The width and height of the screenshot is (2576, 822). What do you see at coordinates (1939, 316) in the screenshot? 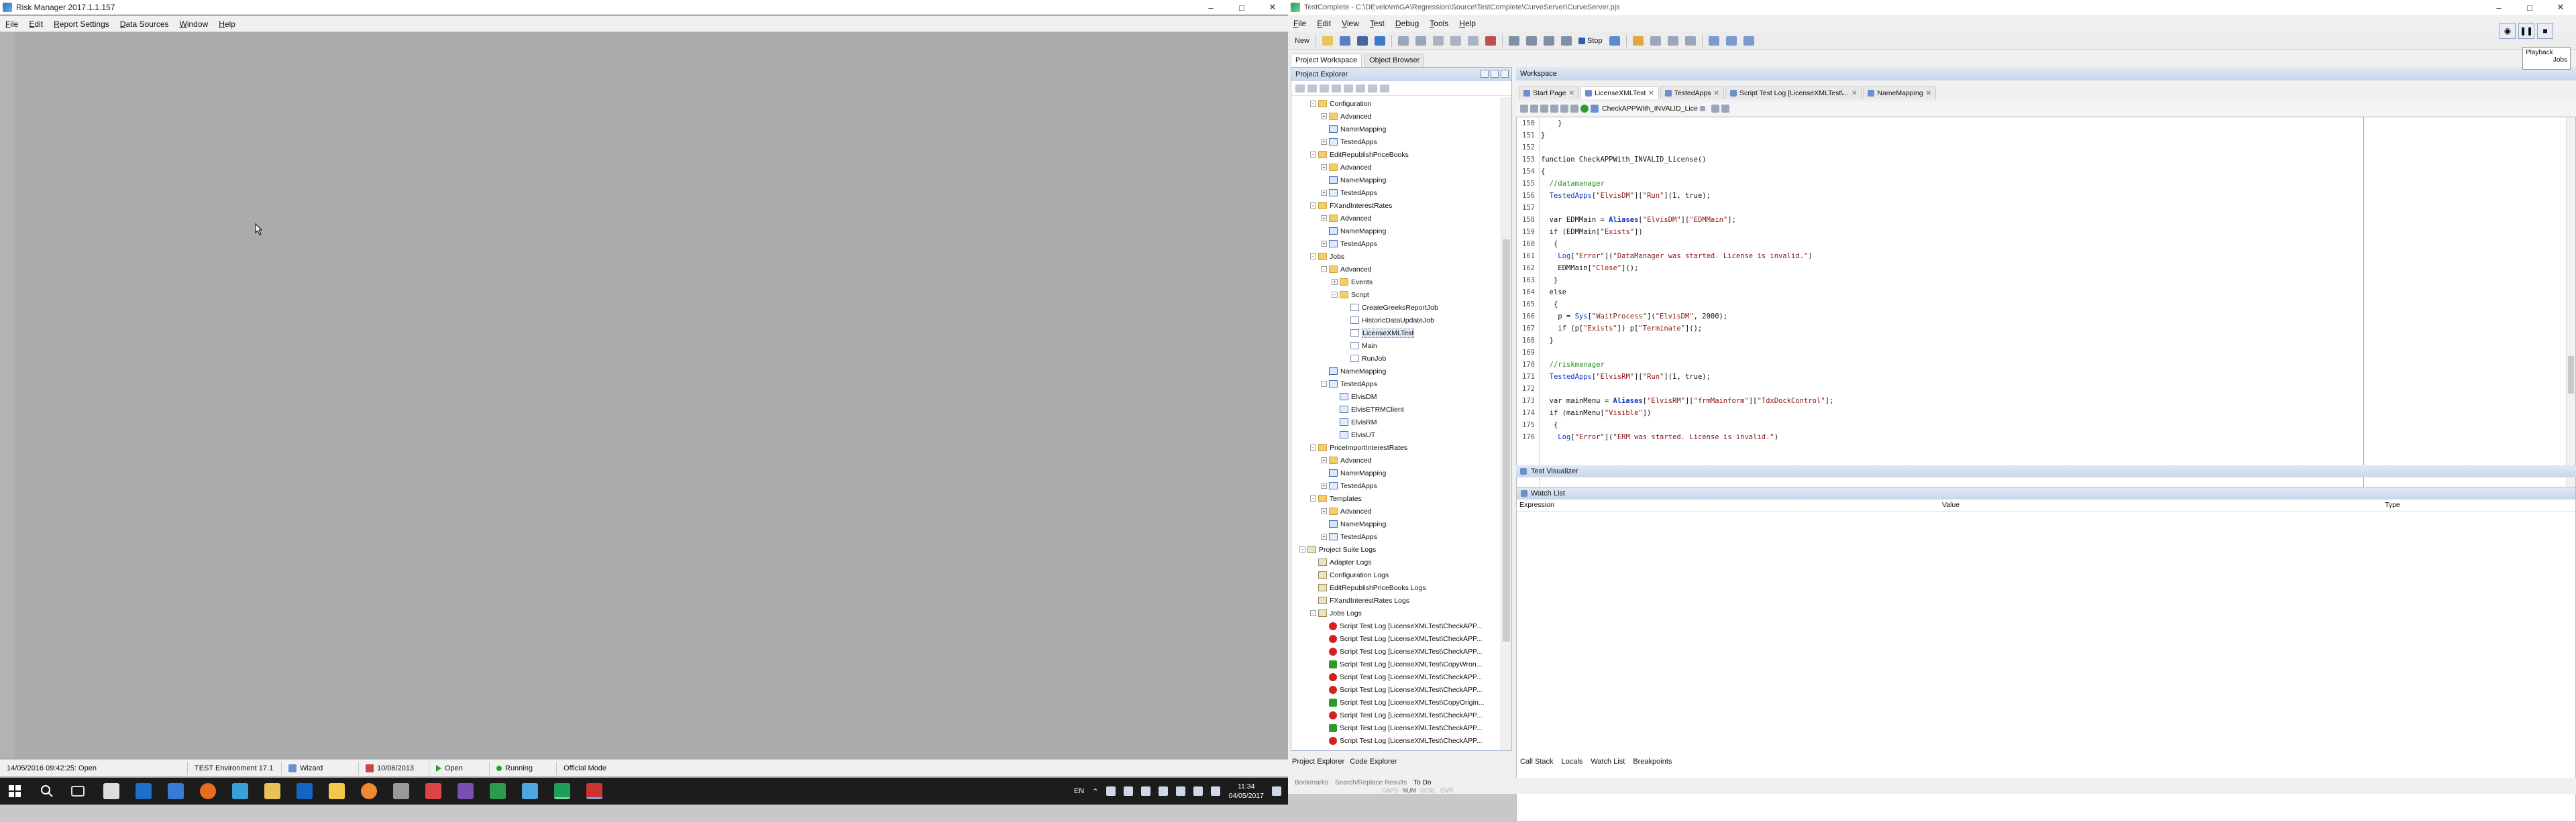
I see `code-line: p = Sys["WaitProcess"]("ElvisDM", 2000);` at bounding box center [1939, 316].